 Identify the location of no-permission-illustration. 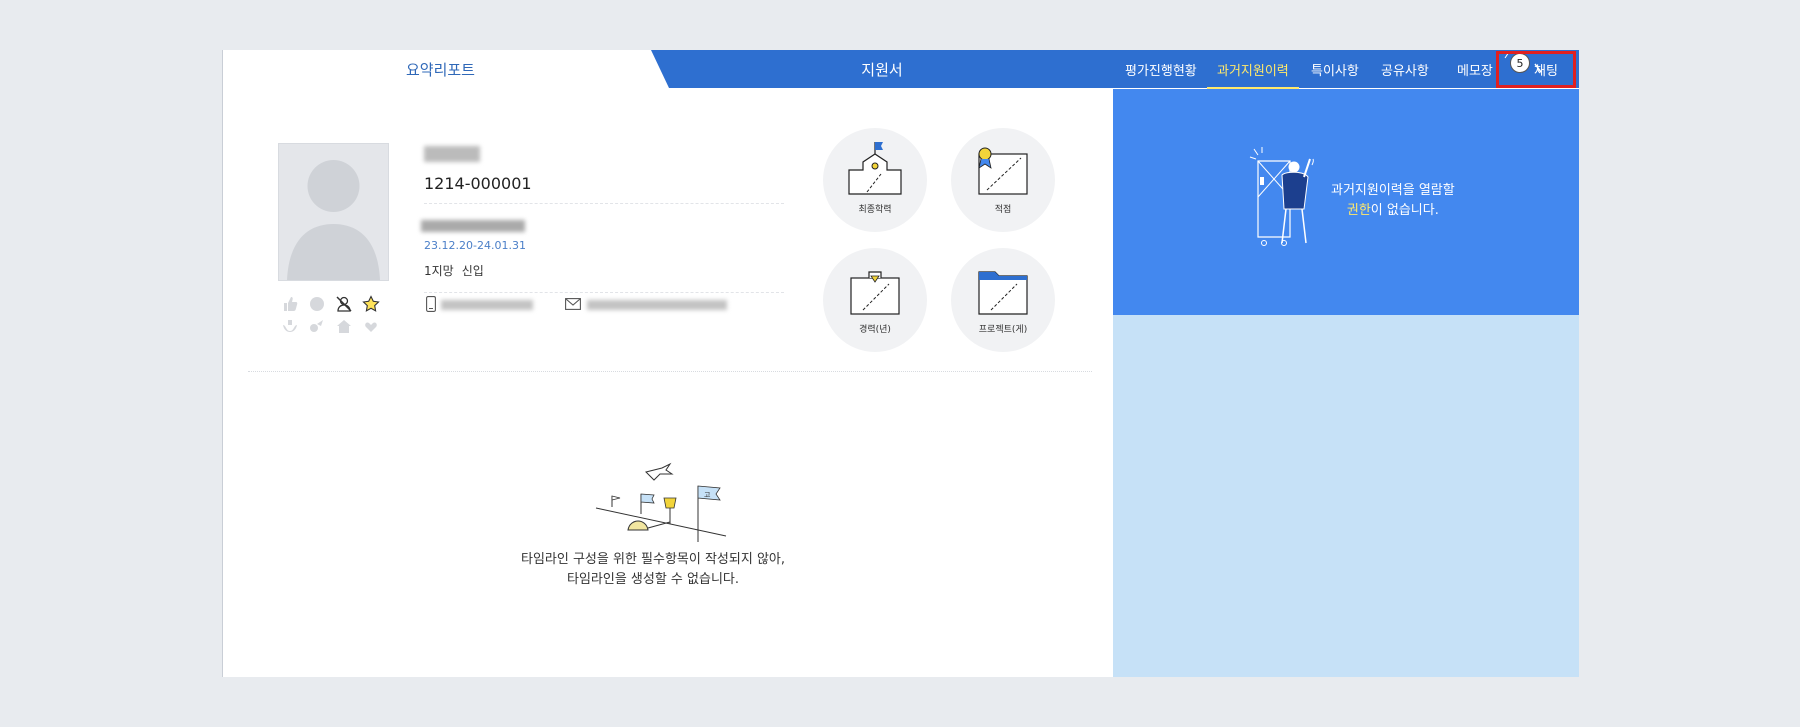
(1281, 196).